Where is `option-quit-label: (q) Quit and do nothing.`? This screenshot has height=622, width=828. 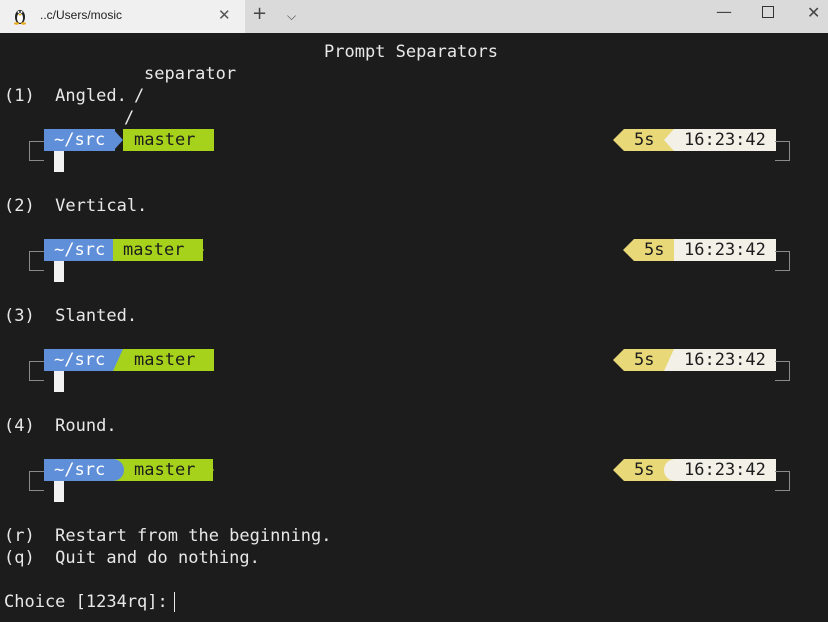
option-quit-label: (q) Quit and do nothing. is located at coordinates (132, 558).